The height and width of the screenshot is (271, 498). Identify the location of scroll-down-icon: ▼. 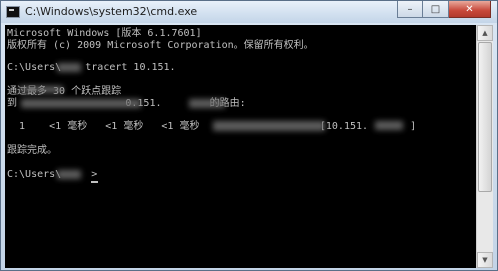
(485, 260).